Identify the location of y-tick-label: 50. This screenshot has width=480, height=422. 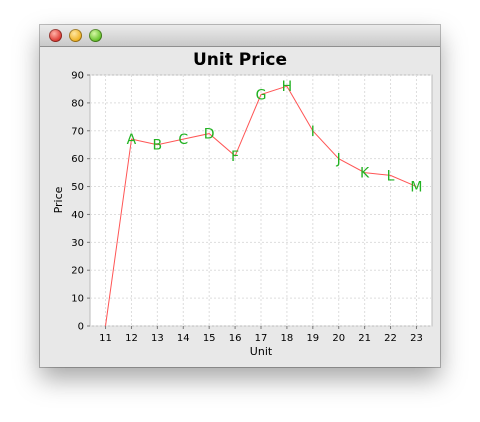
(77, 187).